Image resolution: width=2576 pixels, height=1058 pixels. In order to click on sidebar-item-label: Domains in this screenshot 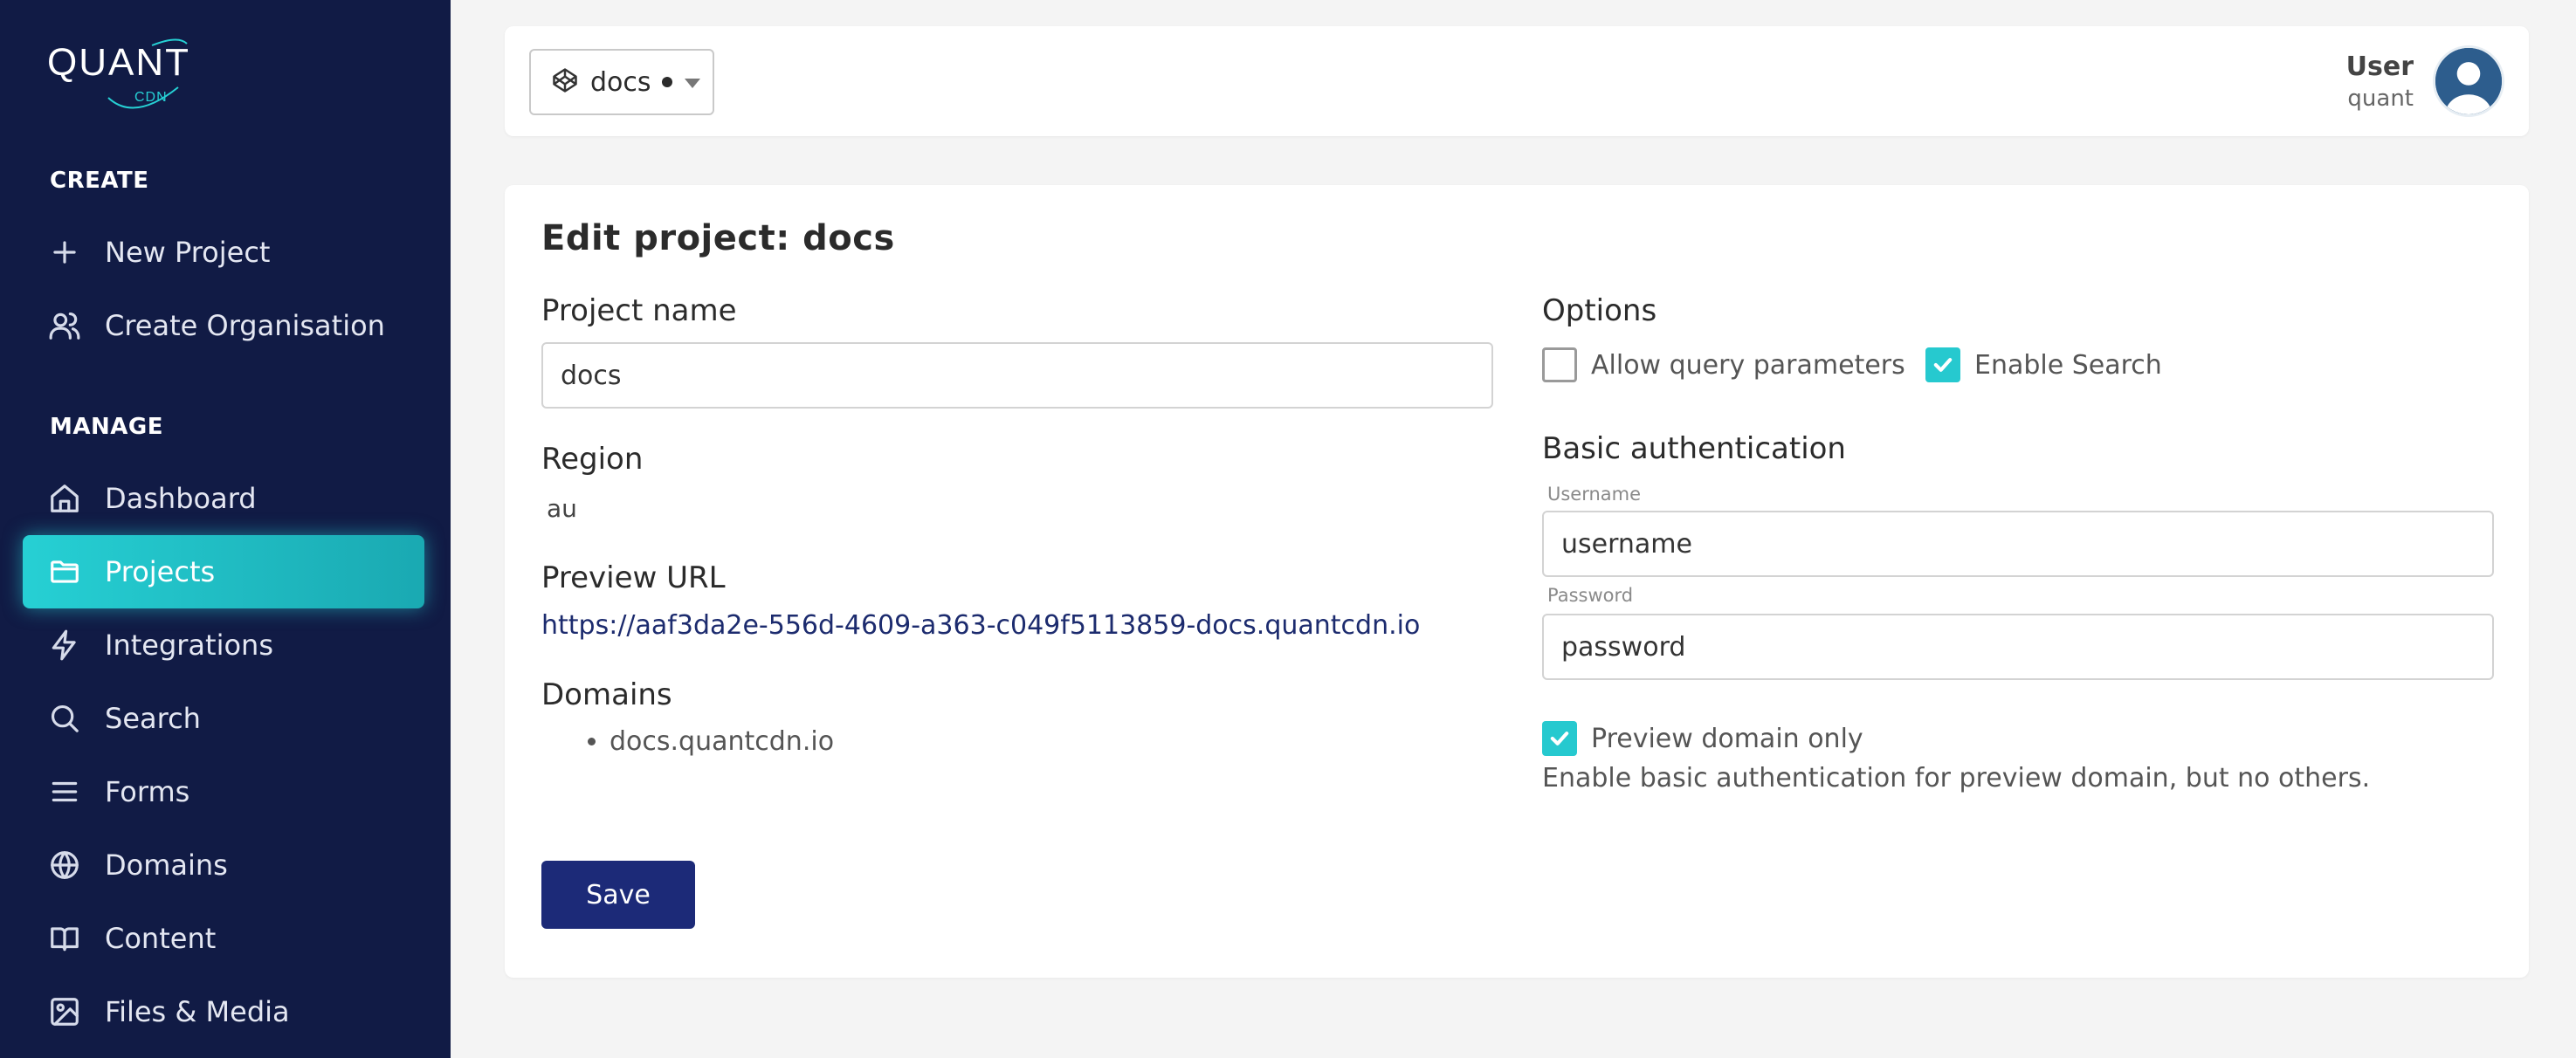, I will do `click(166, 865)`.